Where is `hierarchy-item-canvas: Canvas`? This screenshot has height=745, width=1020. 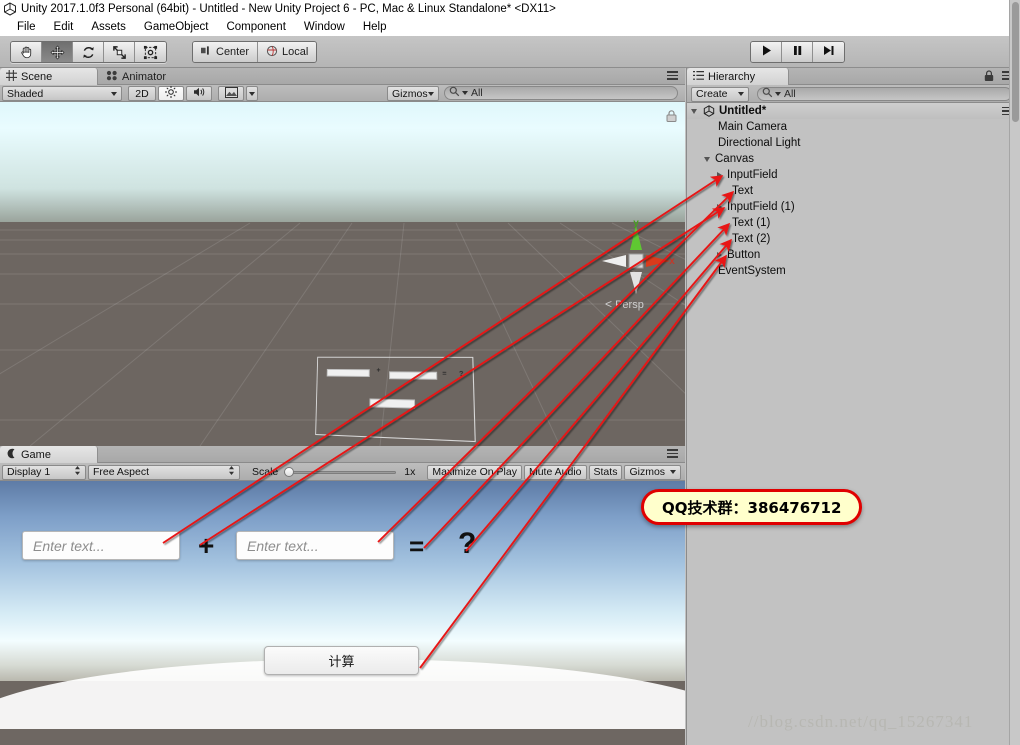
hierarchy-item-canvas: Canvas is located at coordinates (853, 159).